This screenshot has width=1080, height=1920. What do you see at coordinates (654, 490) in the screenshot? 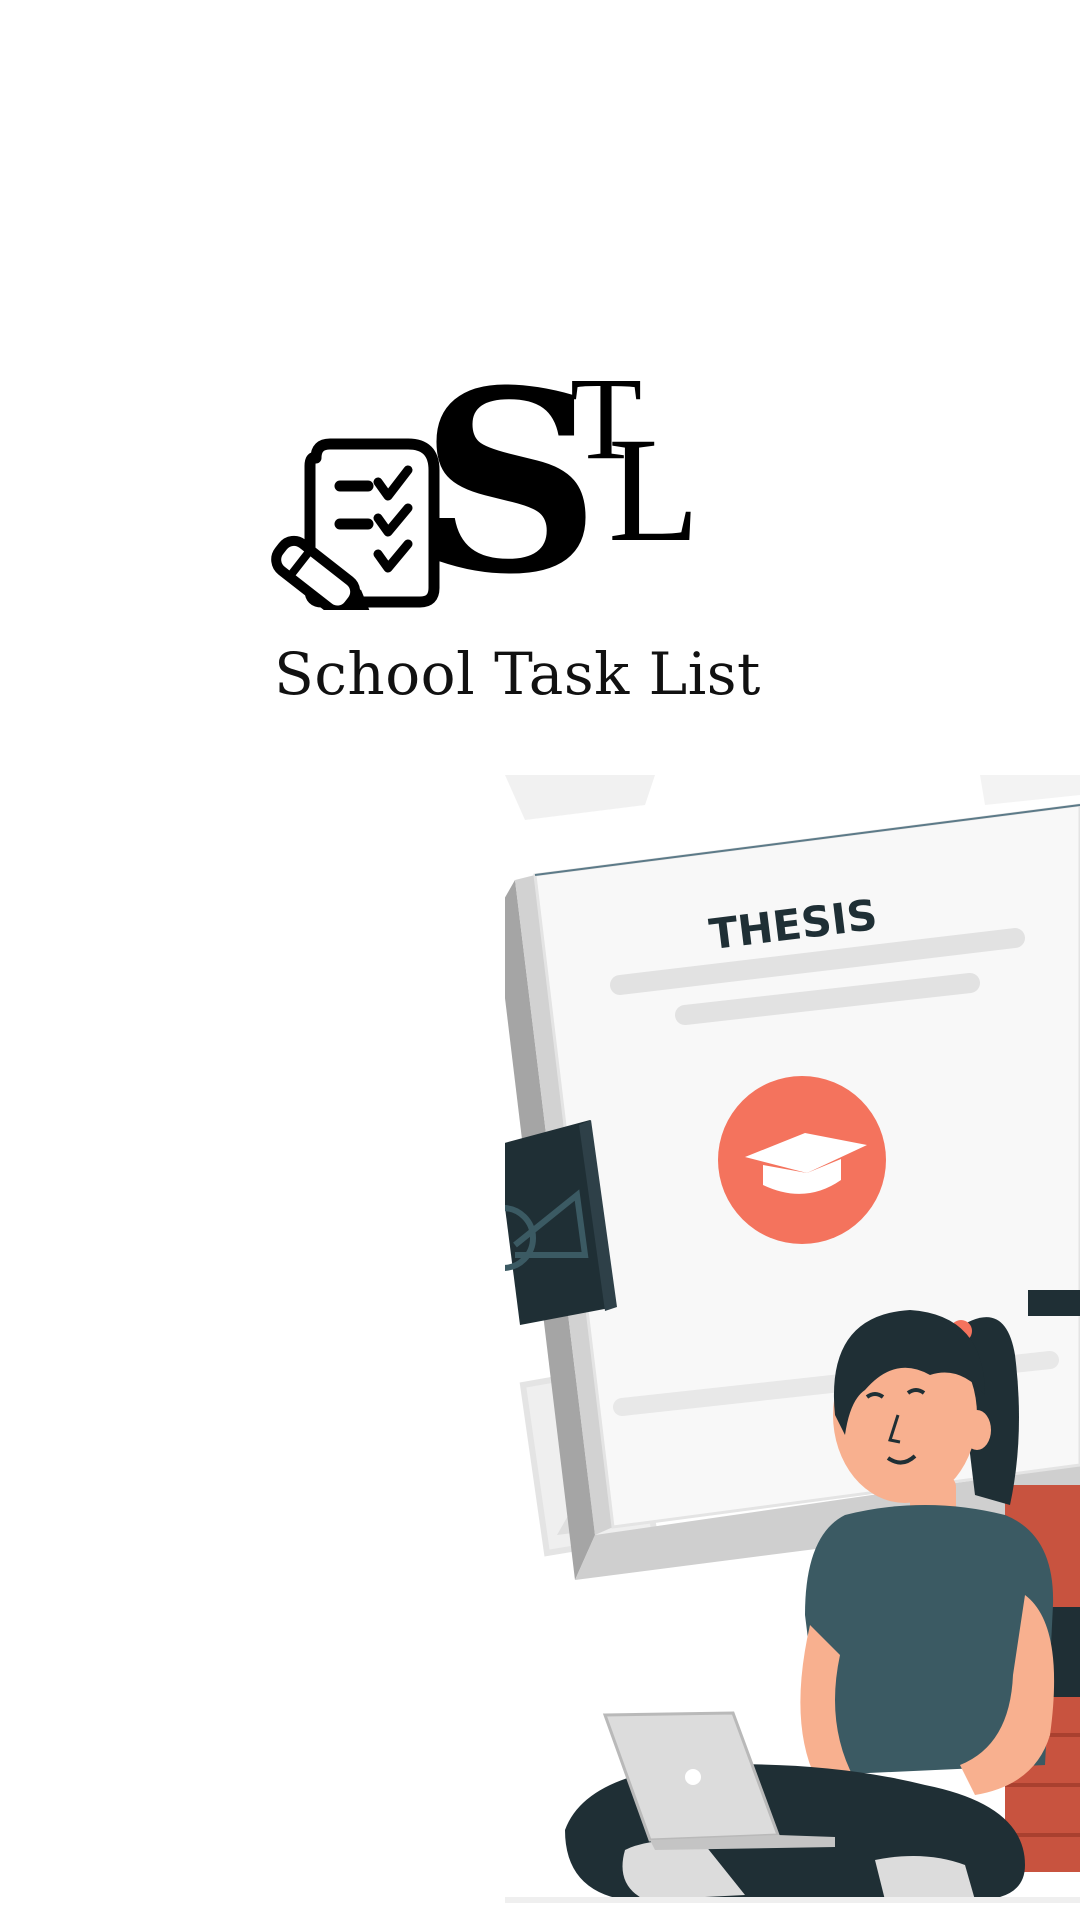
I see `logo-monogram-l: L` at bounding box center [654, 490].